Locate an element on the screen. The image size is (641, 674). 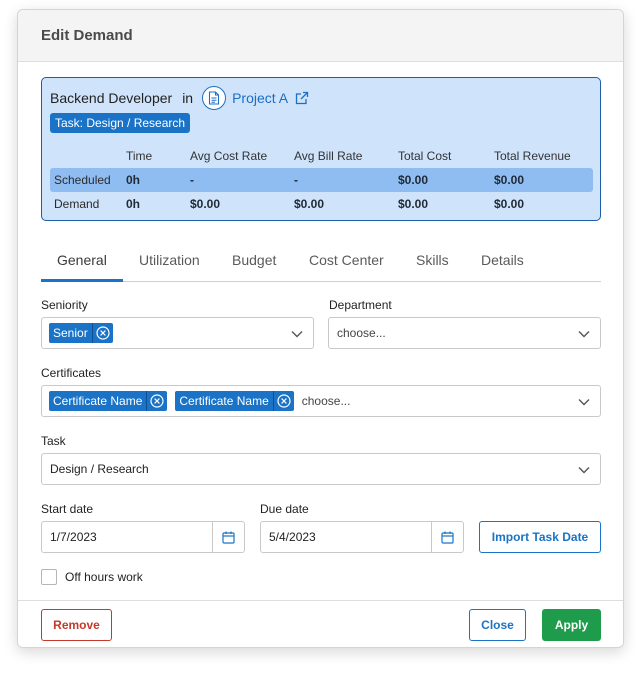
start-date-value: 1/7/2023 is located at coordinates (73, 537).